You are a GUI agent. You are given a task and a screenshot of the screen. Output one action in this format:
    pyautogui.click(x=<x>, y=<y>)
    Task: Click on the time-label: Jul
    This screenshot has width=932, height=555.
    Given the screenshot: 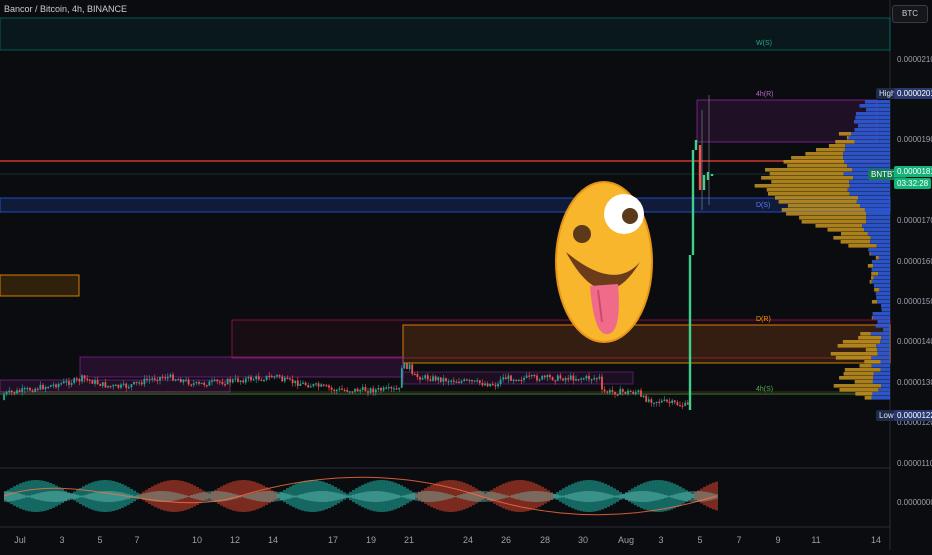 What is the action you would take?
    pyautogui.click(x=20, y=540)
    